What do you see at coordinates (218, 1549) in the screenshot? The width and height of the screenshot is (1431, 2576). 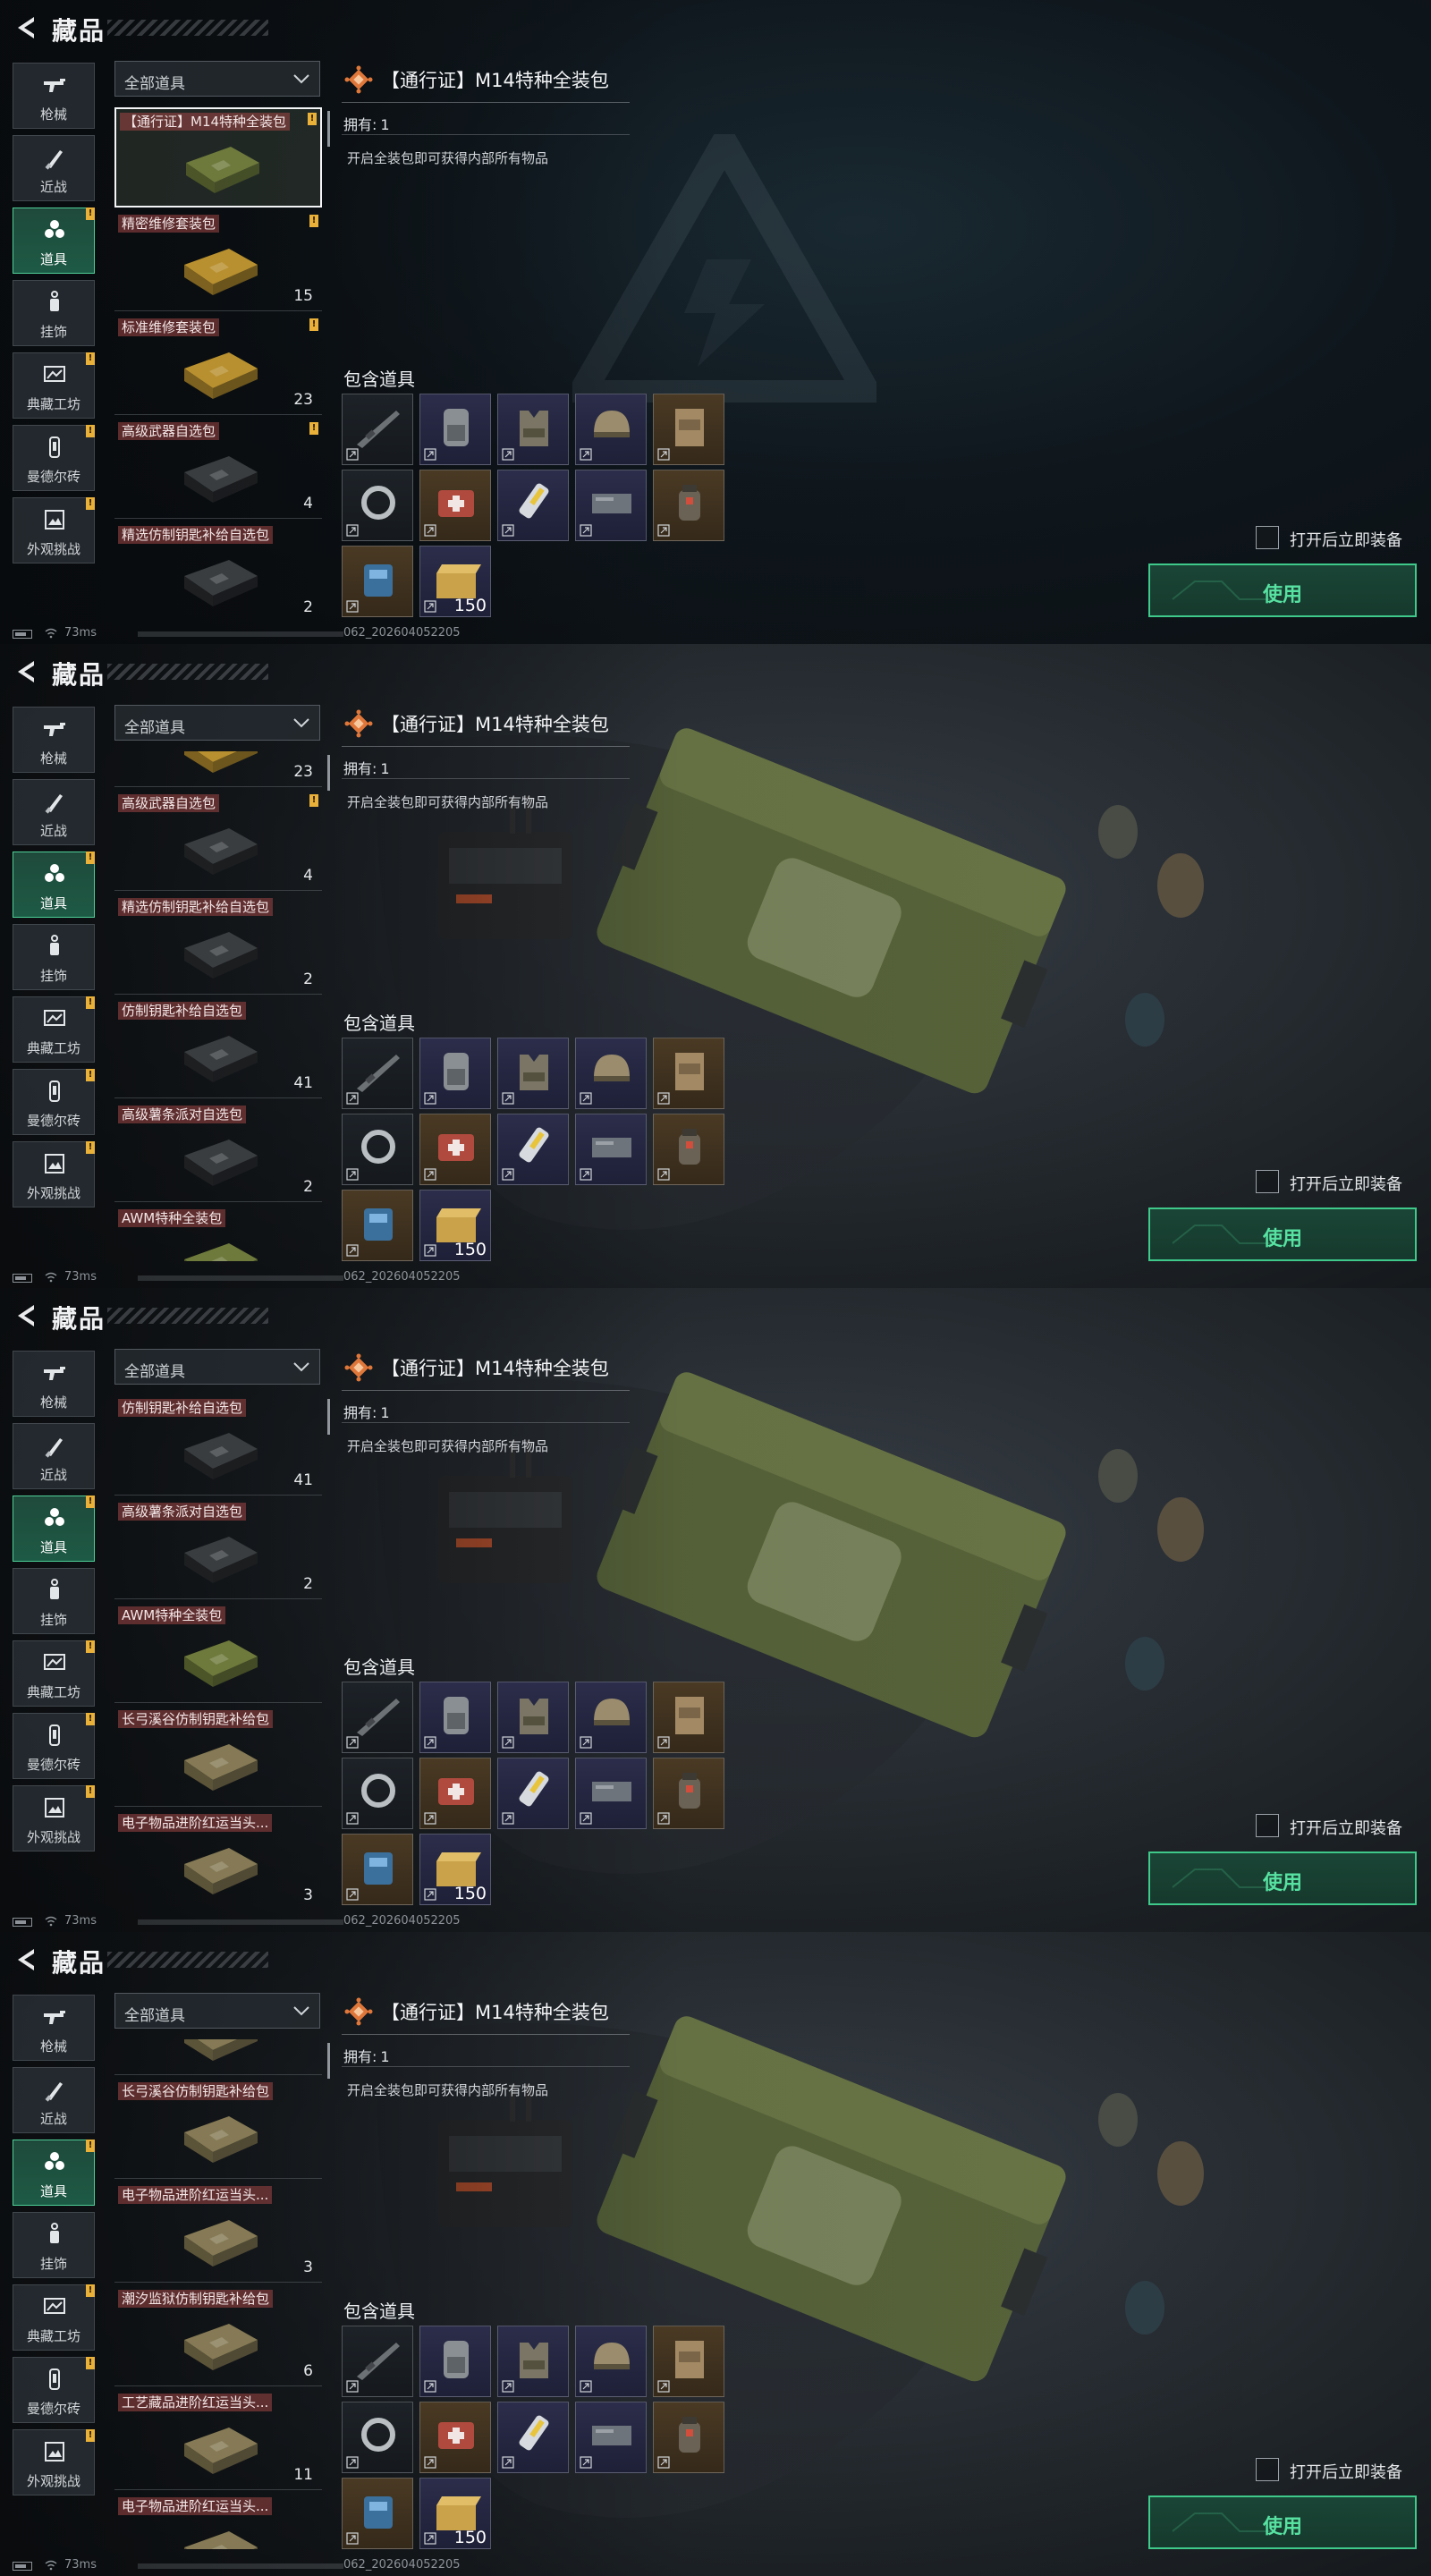 I see `list-item: 高级薯条派对自选包 2` at bounding box center [218, 1549].